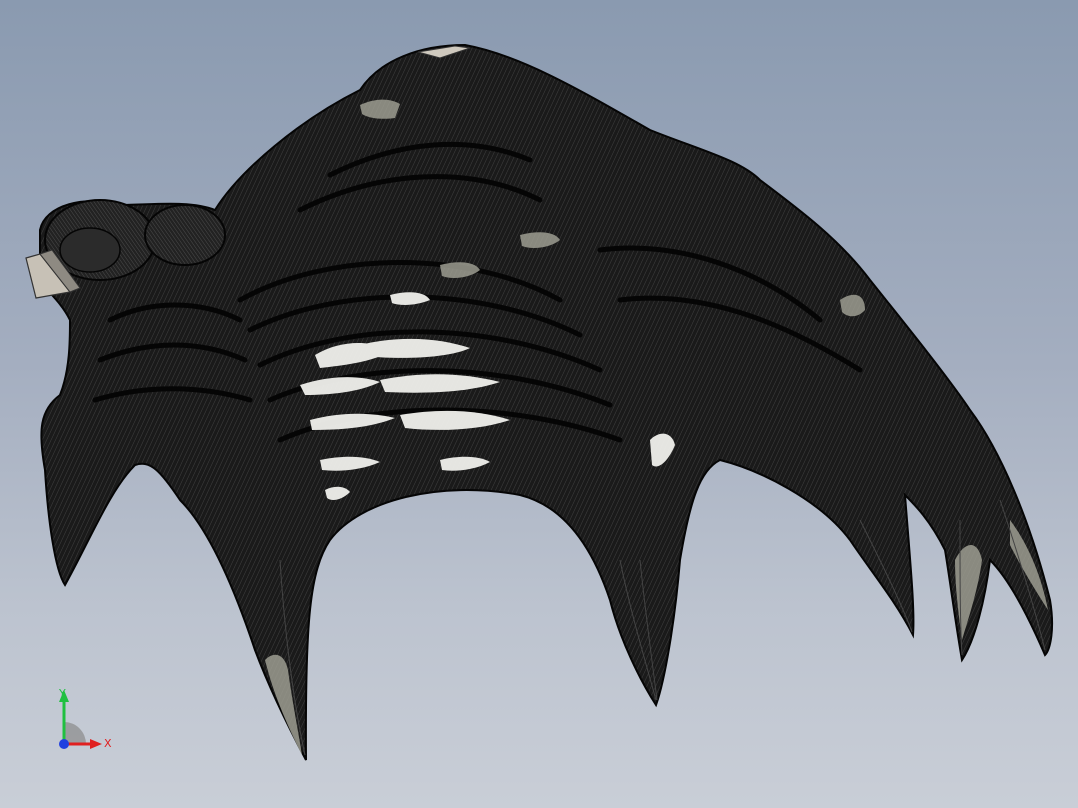  What do you see at coordinates (96, 744) in the screenshot?
I see `triad-x-arrow` at bounding box center [96, 744].